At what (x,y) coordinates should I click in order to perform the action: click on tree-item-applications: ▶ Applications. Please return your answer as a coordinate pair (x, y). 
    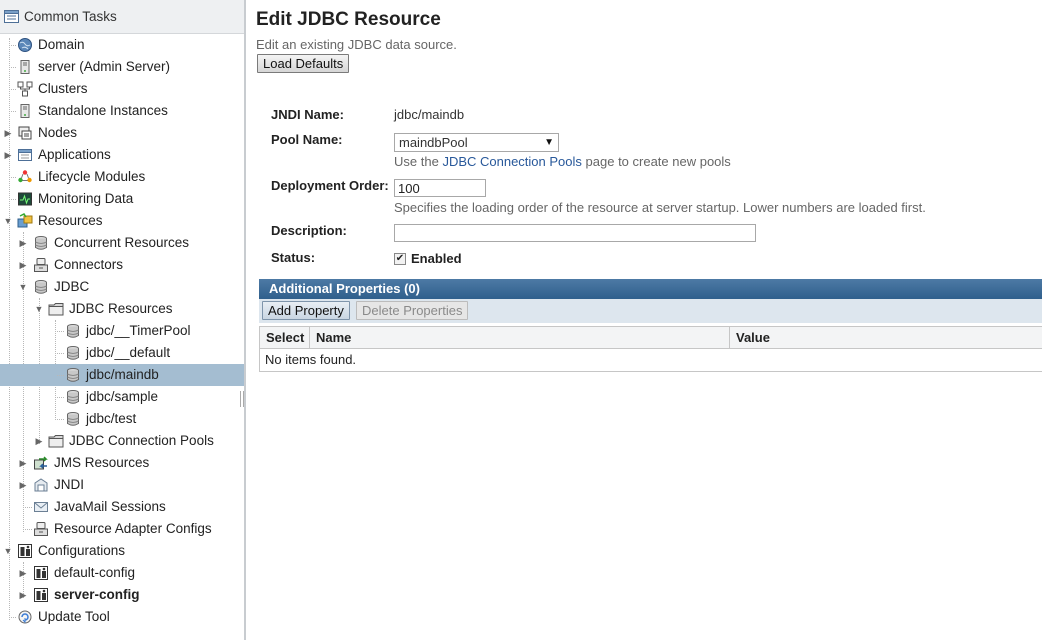
    Looking at the image, I should click on (122, 155).